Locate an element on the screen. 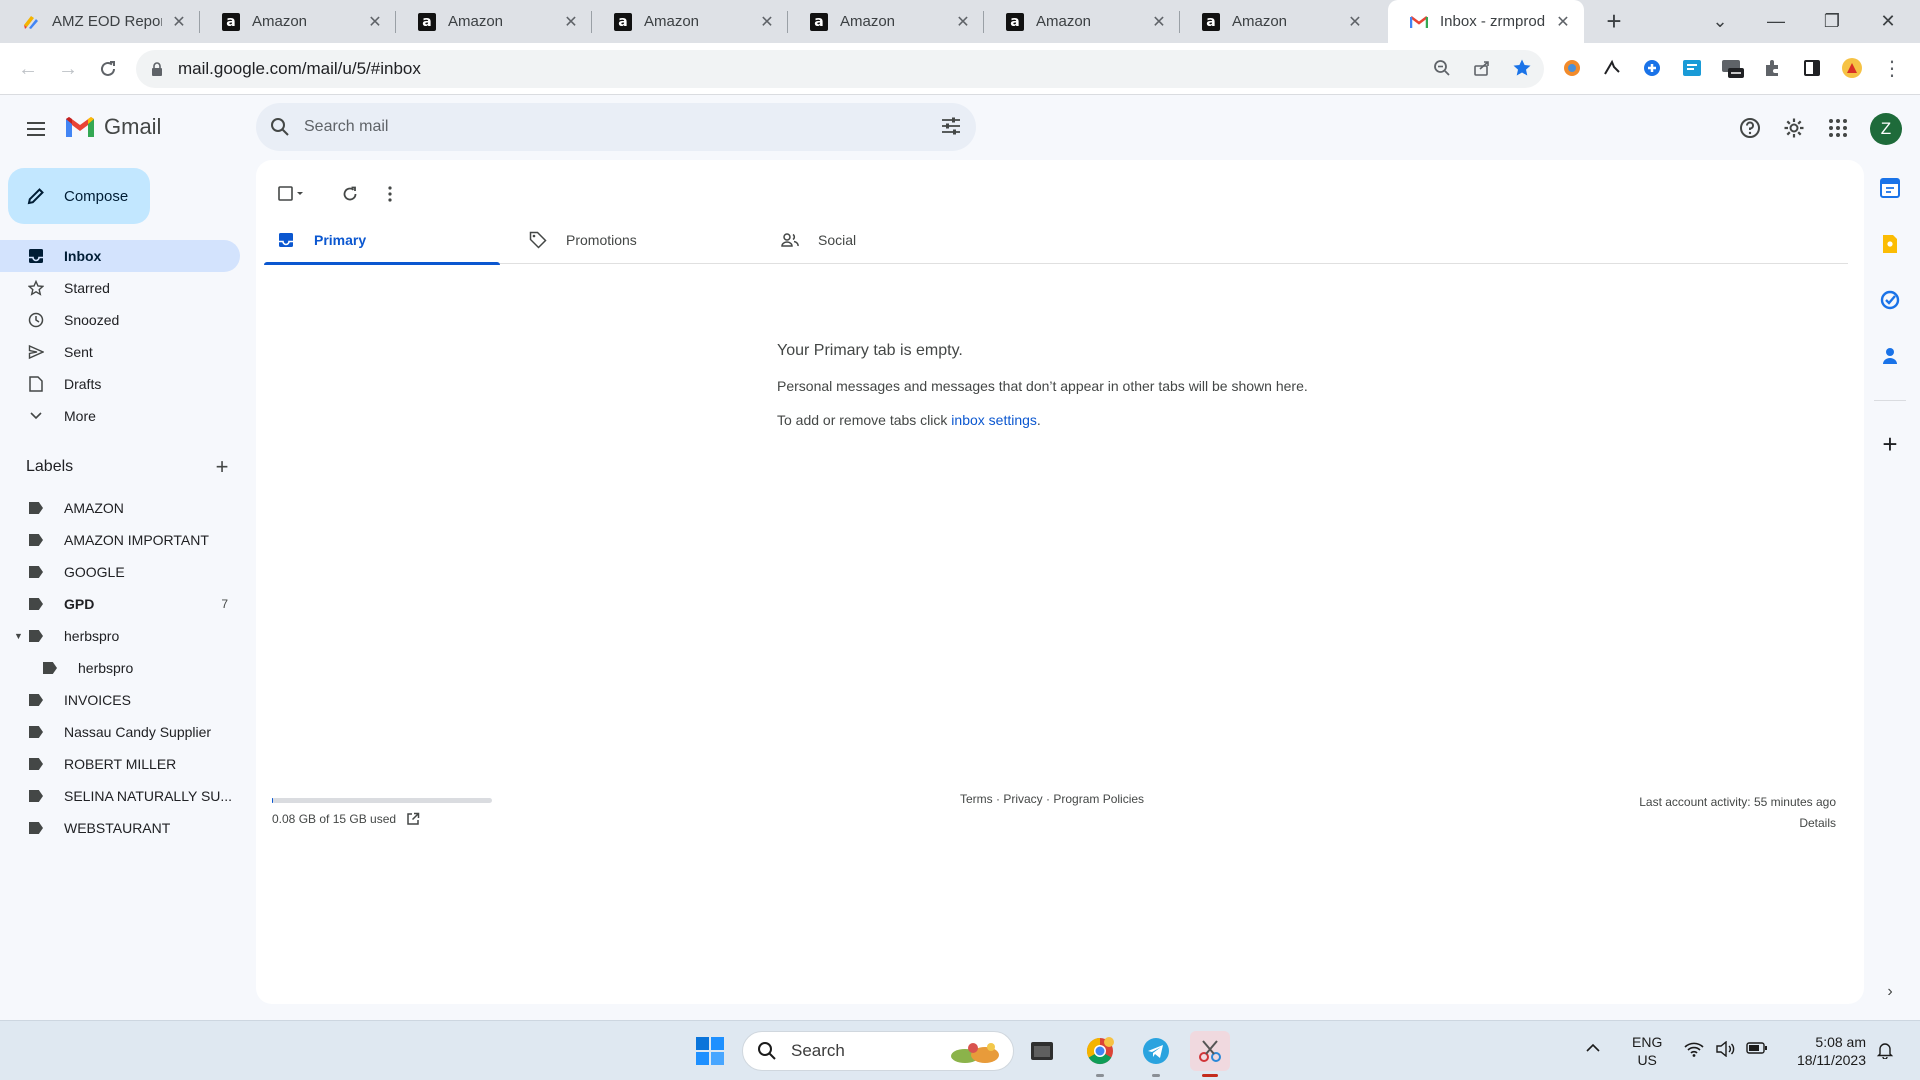  search-options-icon is located at coordinates (951, 126).